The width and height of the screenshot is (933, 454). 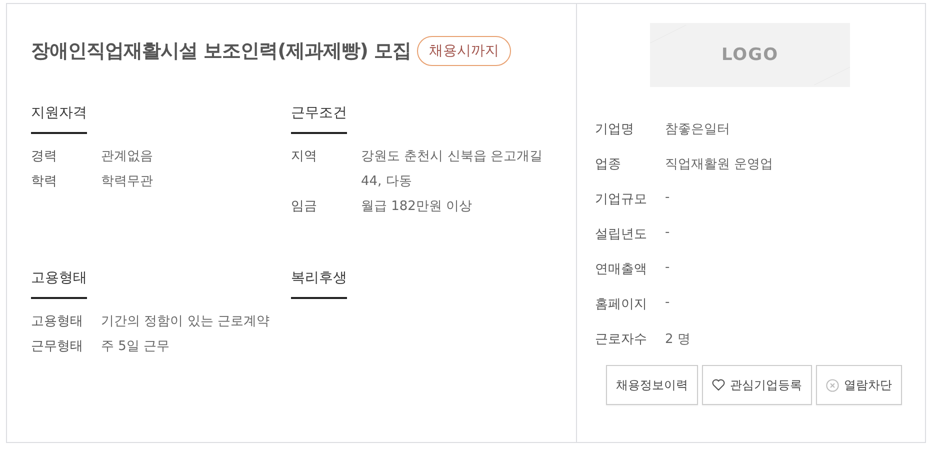 I want to click on company-field-label: 연매출액, so click(x=621, y=269).